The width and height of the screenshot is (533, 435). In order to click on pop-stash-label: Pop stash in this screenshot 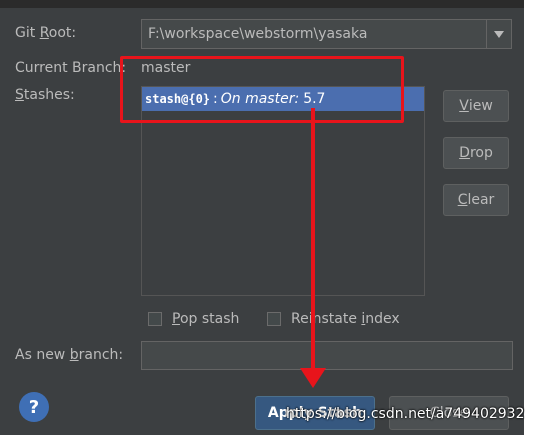, I will do `click(205, 319)`.